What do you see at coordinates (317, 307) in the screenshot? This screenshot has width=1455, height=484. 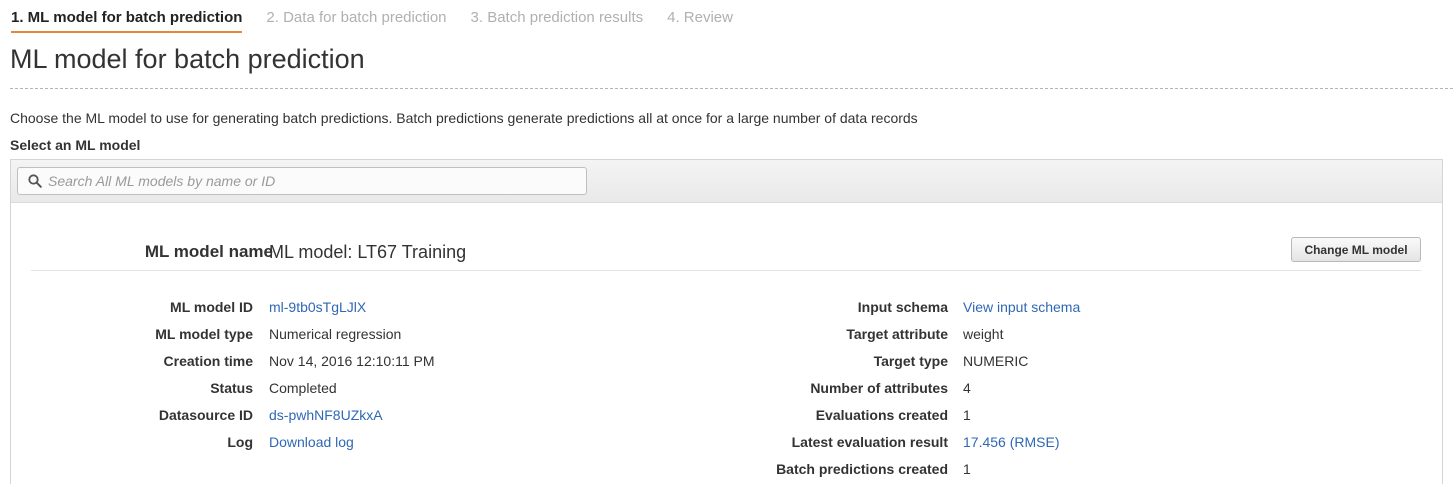 I see `model-id-link: ml-9tb0sTgLJlX` at bounding box center [317, 307].